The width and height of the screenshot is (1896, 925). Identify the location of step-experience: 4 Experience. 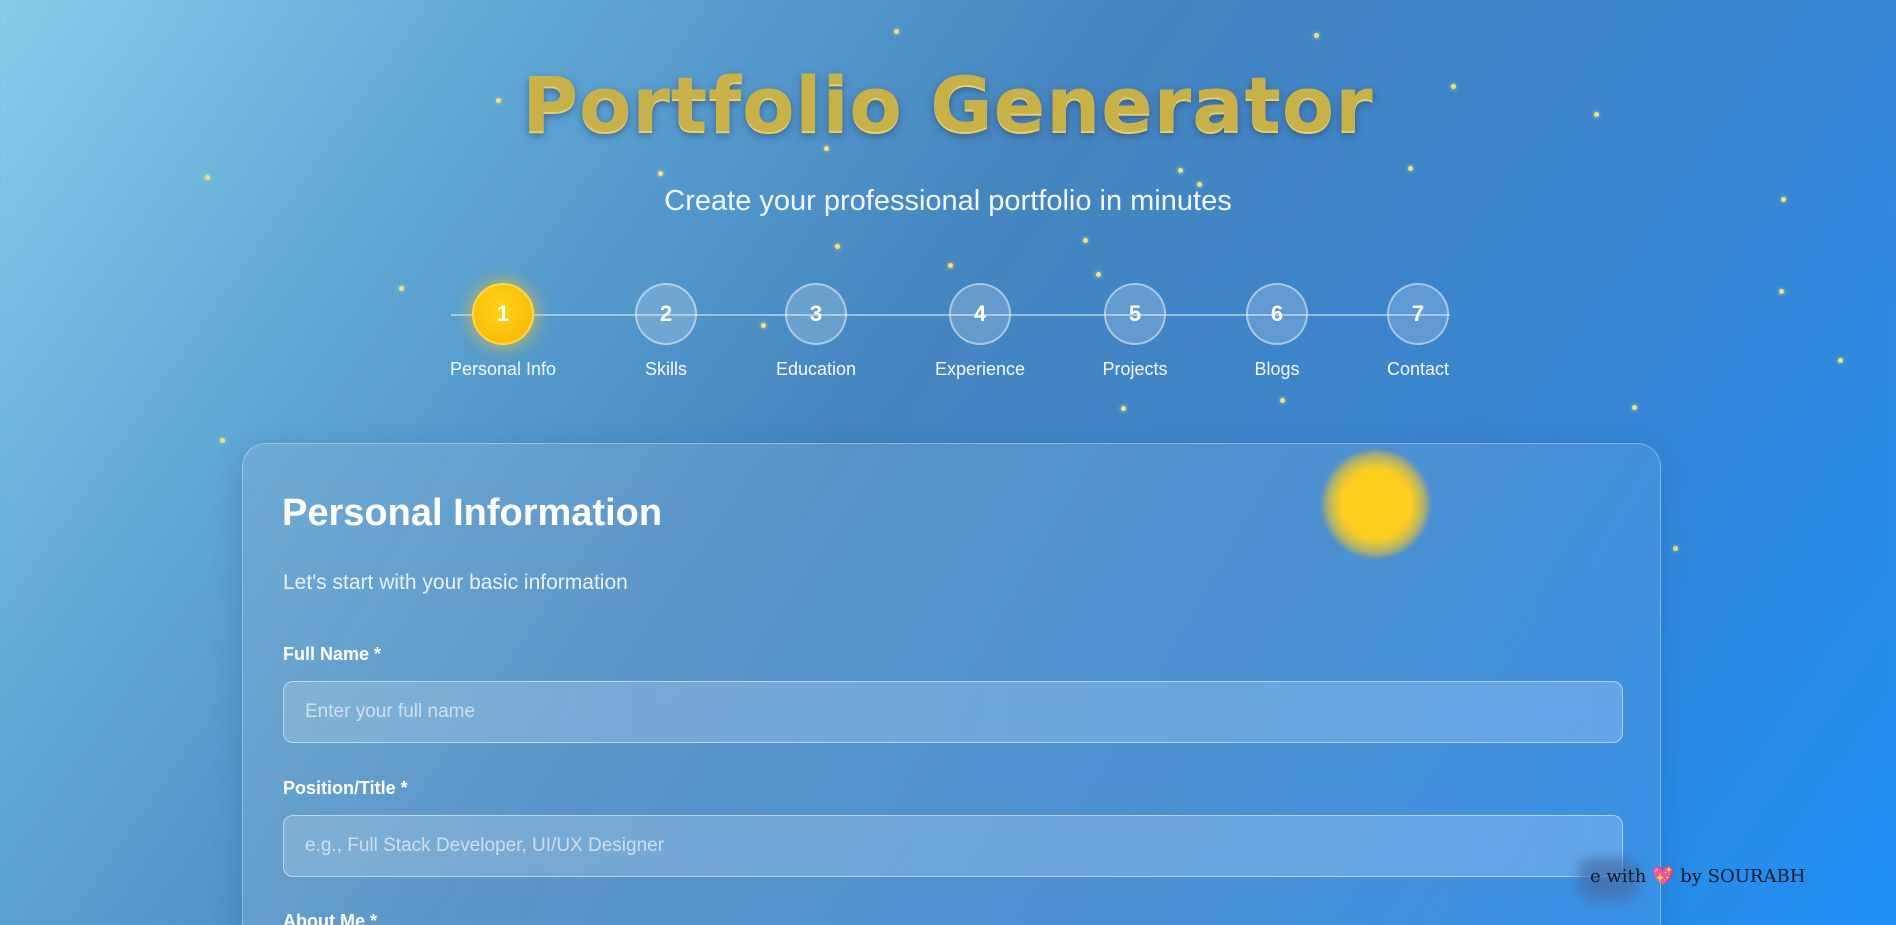
(980, 331).